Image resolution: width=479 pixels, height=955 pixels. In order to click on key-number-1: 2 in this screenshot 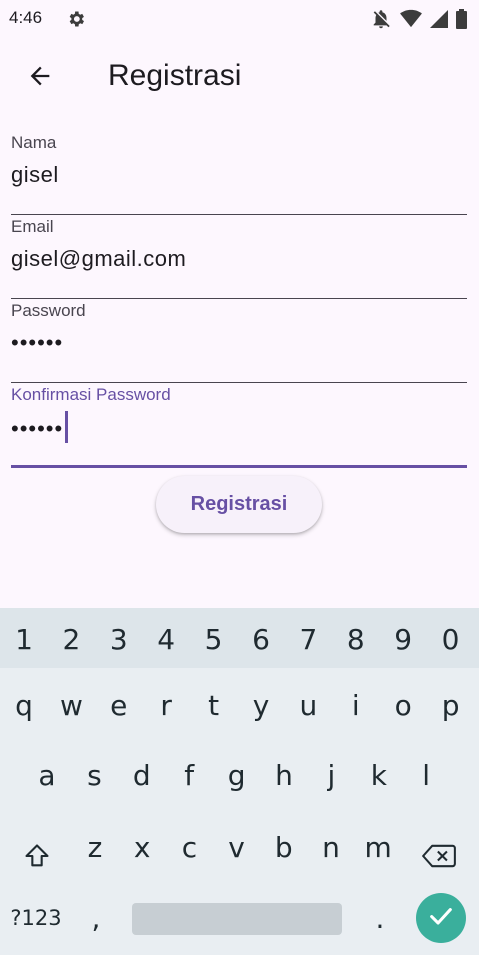, I will do `click(71, 639)`.